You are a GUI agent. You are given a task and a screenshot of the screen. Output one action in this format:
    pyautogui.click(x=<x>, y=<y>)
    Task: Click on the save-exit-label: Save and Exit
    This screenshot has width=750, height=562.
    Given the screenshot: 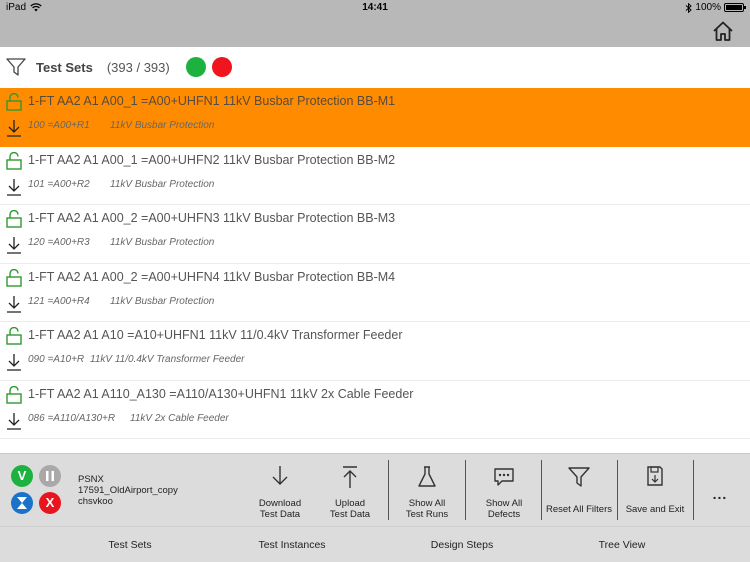 What is the action you would take?
    pyautogui.click(x=655, y=509)
    